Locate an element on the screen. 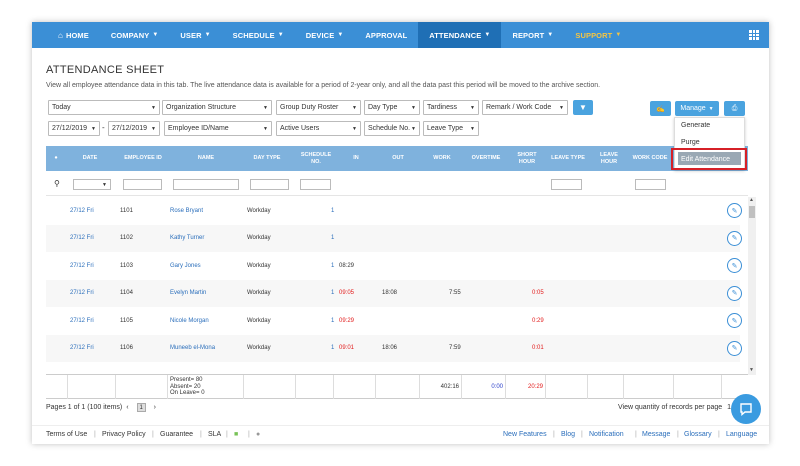 The height and width of the screenshot is (466, 800). tardiness-select: Tardiness ▼ is located at coordinates (451, 107).